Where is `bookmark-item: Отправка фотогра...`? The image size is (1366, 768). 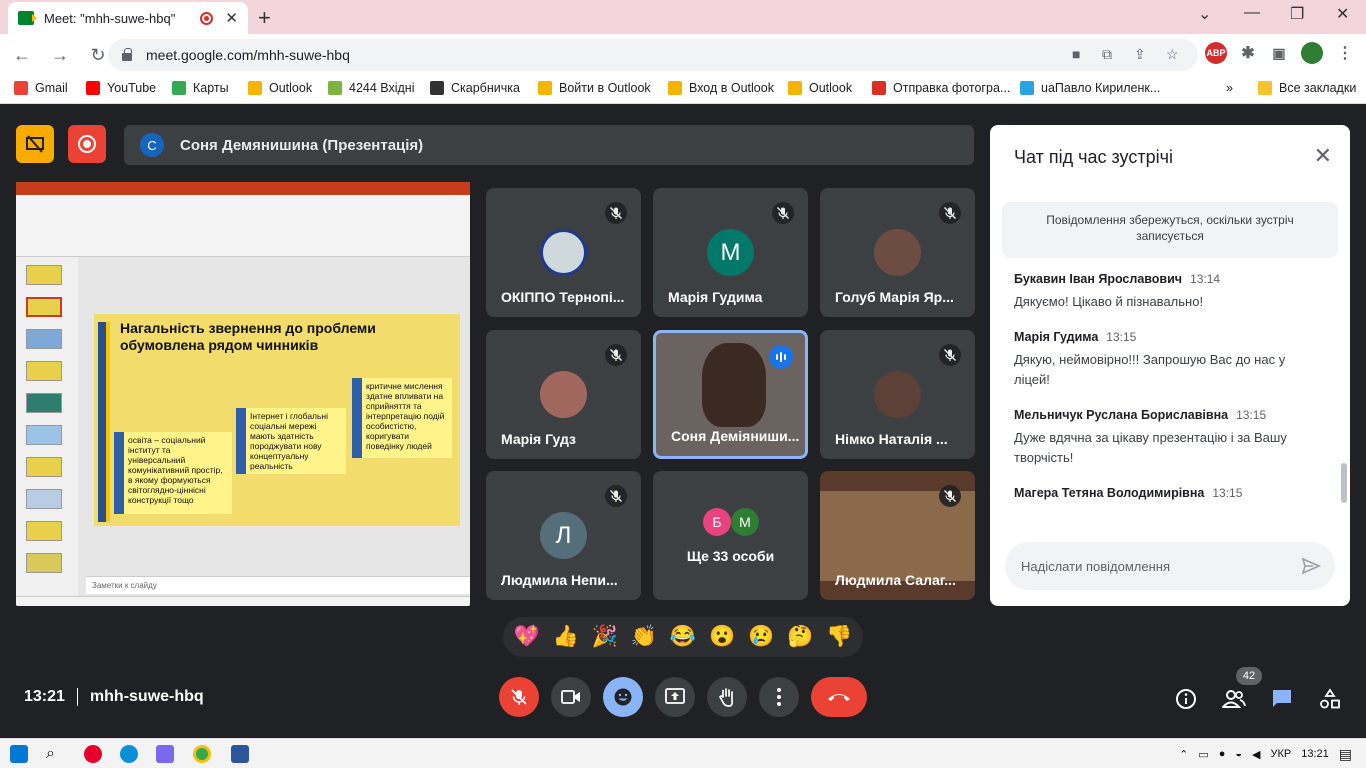 bookmark-item: Отправка фотогра... is located at coordinates (941, 88).